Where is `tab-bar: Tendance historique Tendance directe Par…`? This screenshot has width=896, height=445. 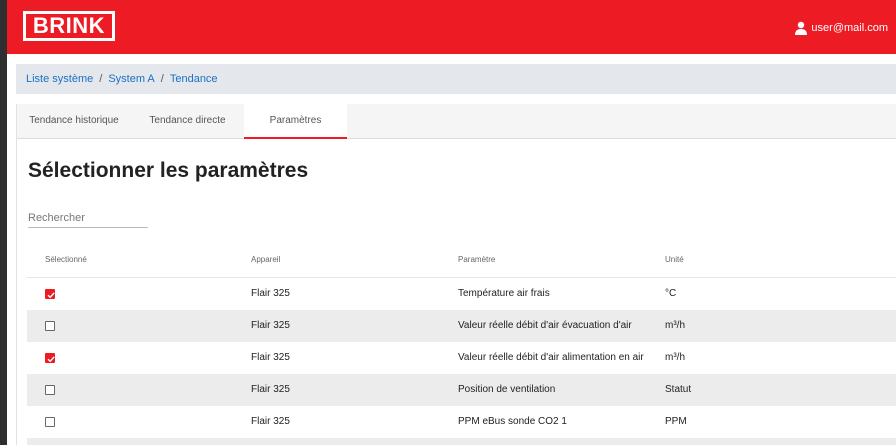
tab-bar: Tendance historique Tendance directe Par… is located at coordinates (456, 121).